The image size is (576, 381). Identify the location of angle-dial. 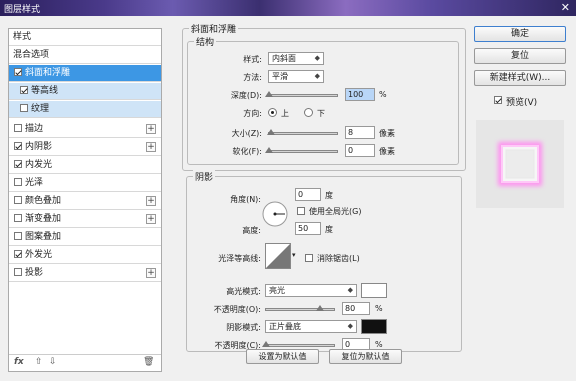
(275, 214).